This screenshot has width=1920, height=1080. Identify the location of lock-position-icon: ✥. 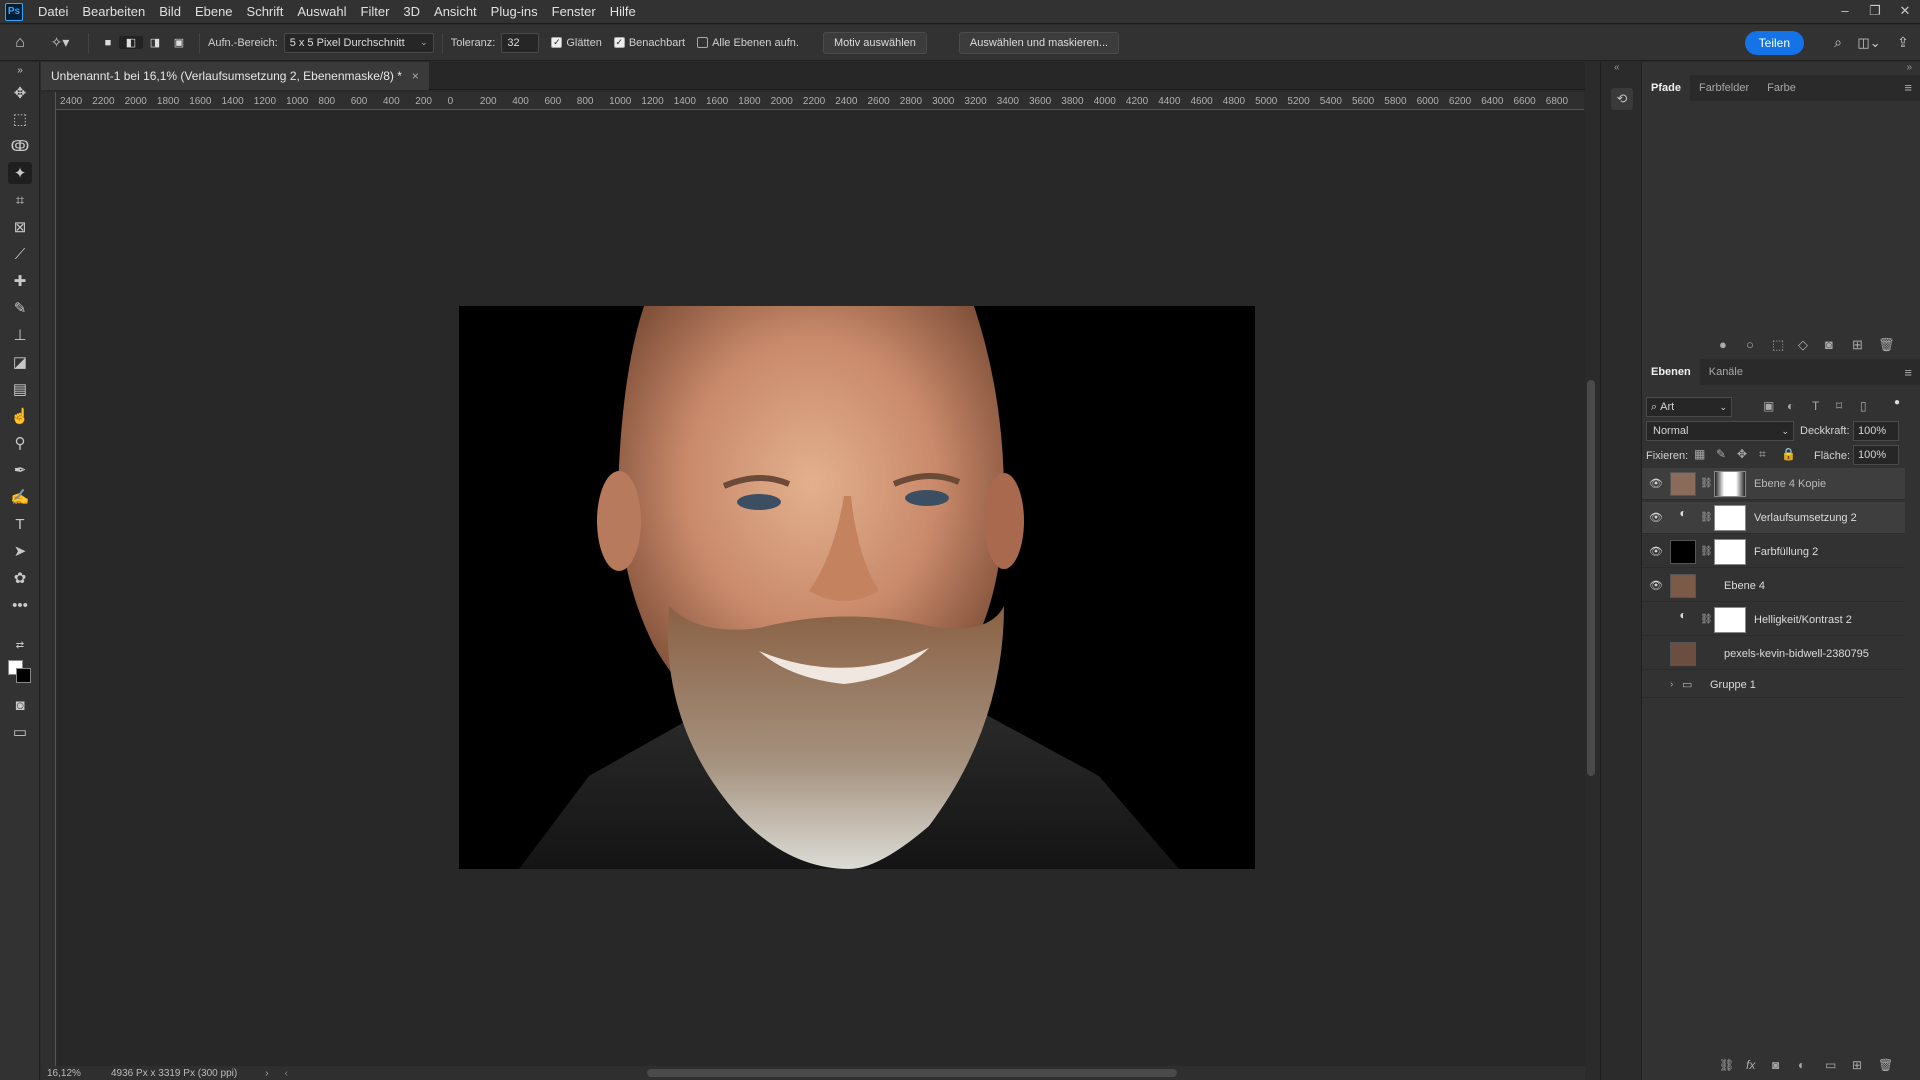
(1742, 454).